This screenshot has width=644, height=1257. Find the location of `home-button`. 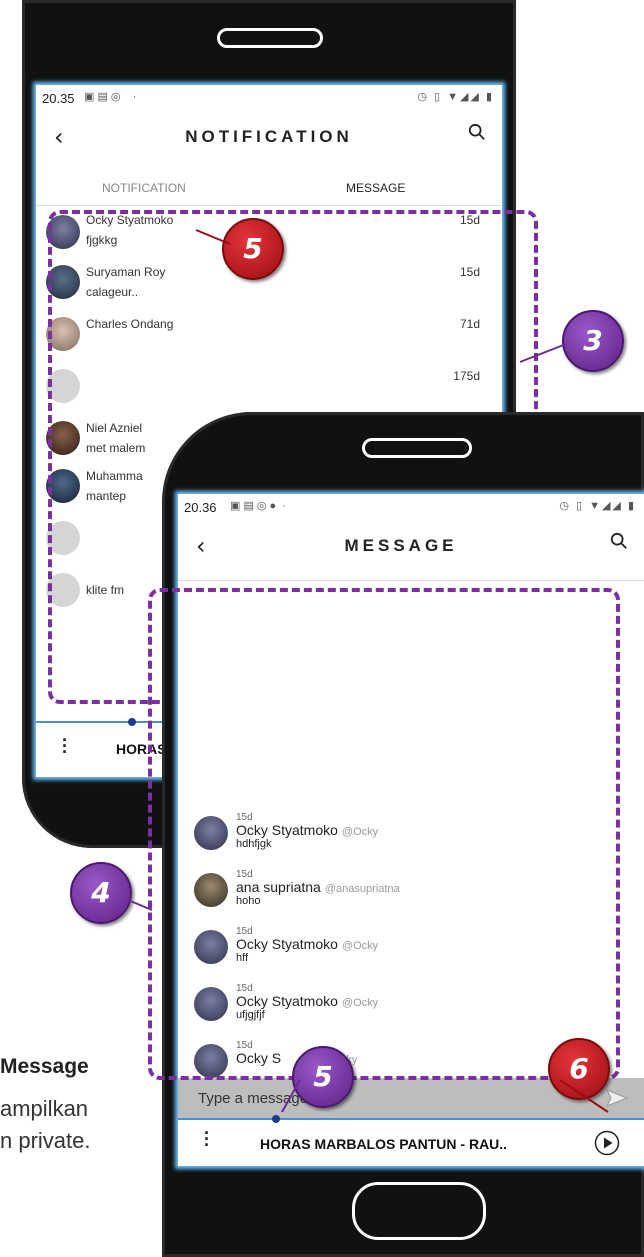

home-button is located at coordinates (419, 1211).